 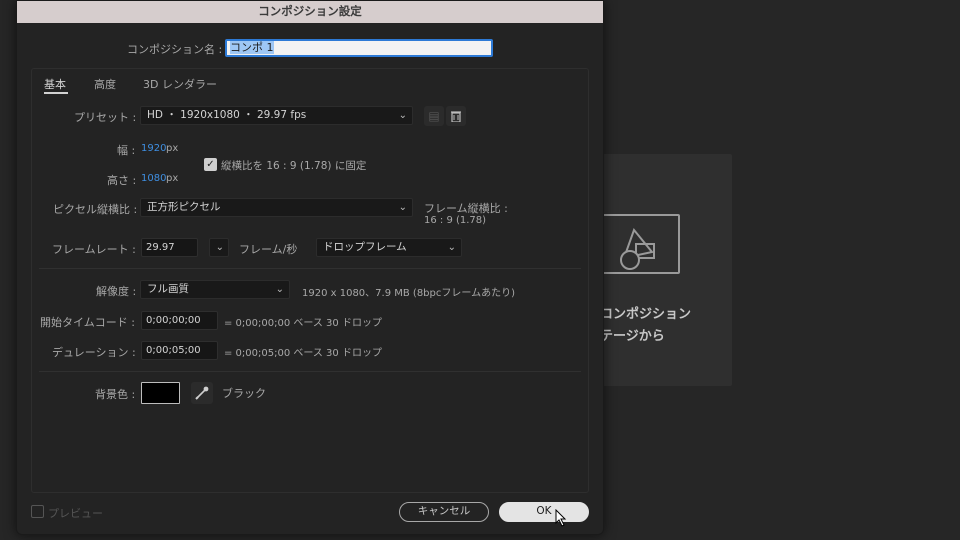 I want to click on pixel-aspect-value: 正方形ピクセル, so click(x=184, y=207).